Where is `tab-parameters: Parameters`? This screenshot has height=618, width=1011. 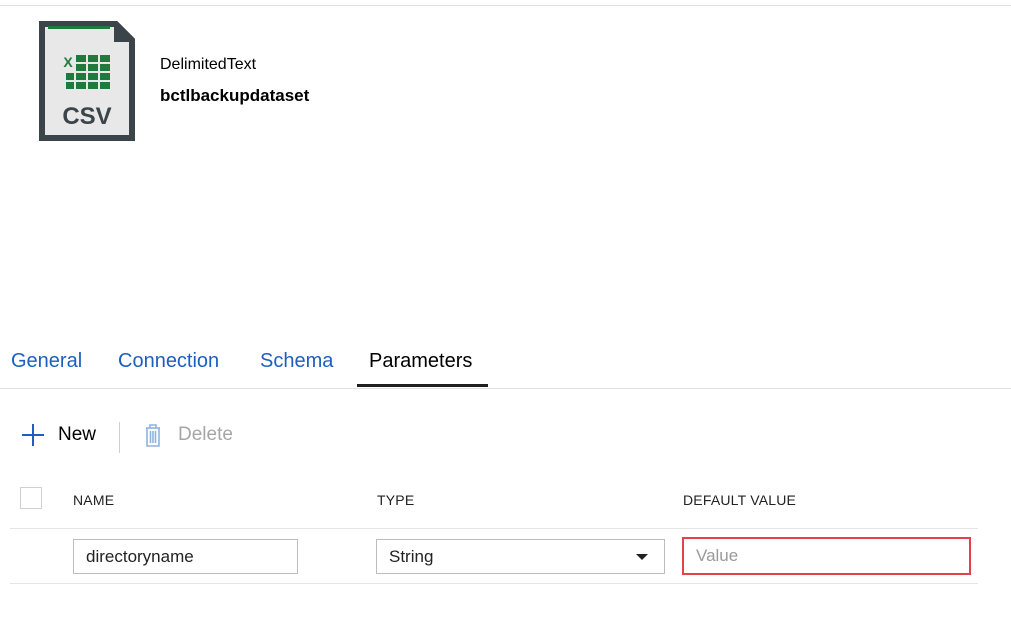 tab-parameters: Parameters is located at coordinates (420, 361).